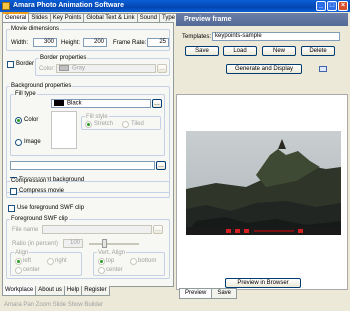 This screenshot has height=311, width=350. What do you see at coordinates (74, 103) in the screenshot?
I see `background-color-value: Black` at bounding box center [74, 103].